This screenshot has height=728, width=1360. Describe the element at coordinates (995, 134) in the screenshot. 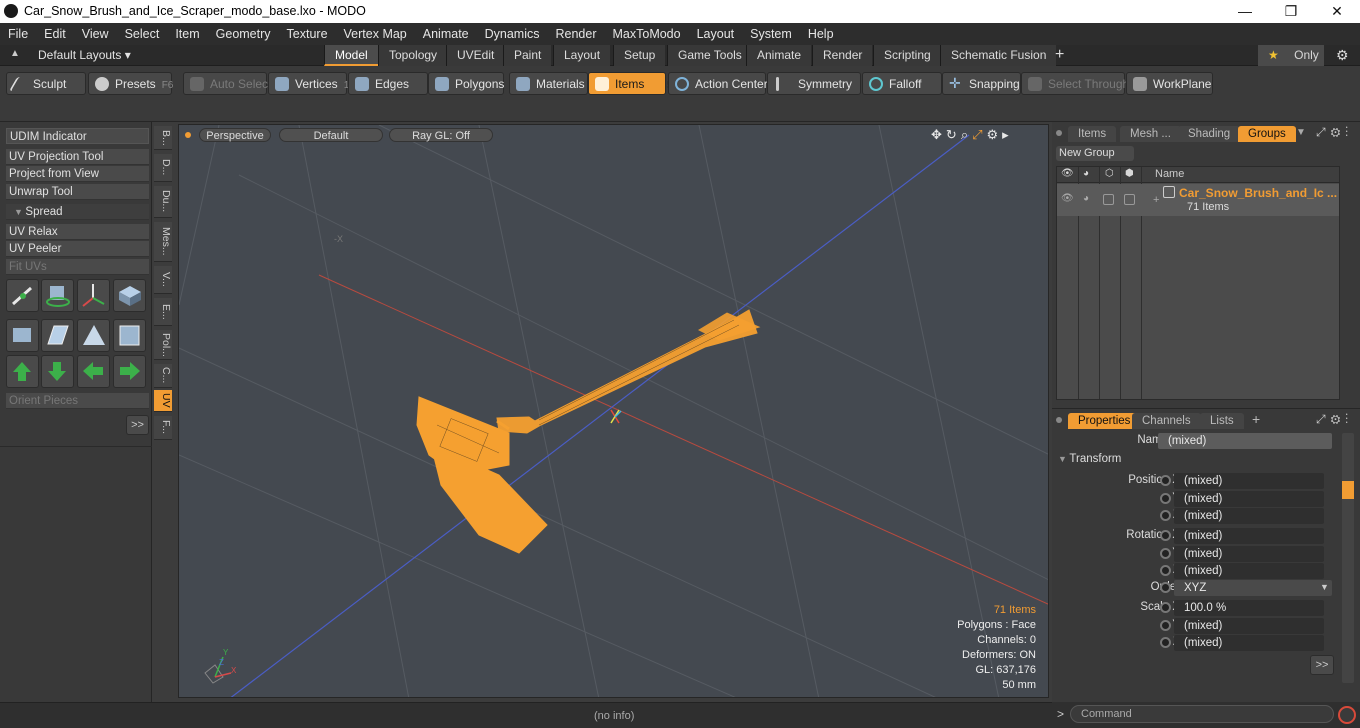

I see `viewport-settings-icon: ⚙` at that location.